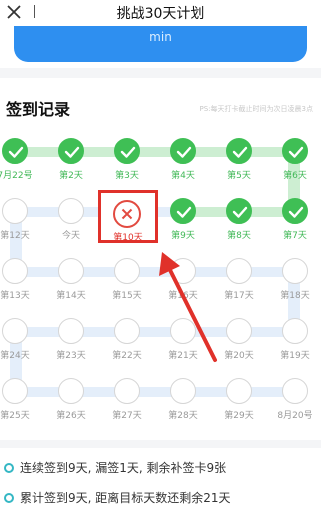 The height and width of the screenshot is (520, 321). I want to click on stat-line-streak: 连续签到9天, 漏签1天, 剩余补签卡9张, so click(115, 467).